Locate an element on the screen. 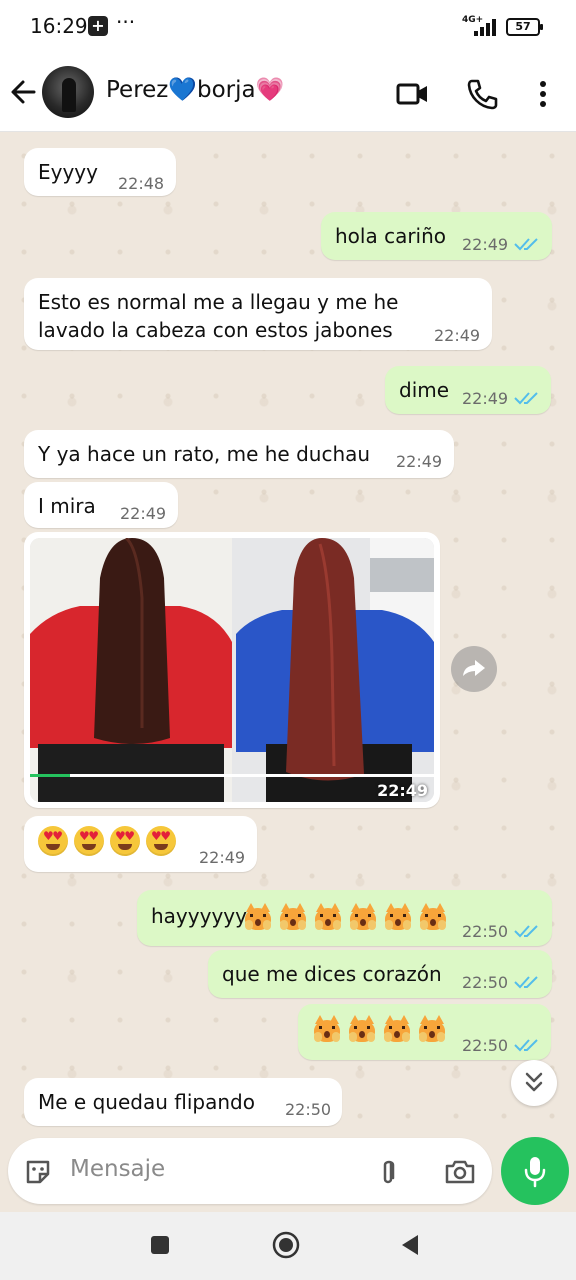  message-incoming: Y ya hace un rato, me he duchau 22:49 is located at coordinates (239, 454).